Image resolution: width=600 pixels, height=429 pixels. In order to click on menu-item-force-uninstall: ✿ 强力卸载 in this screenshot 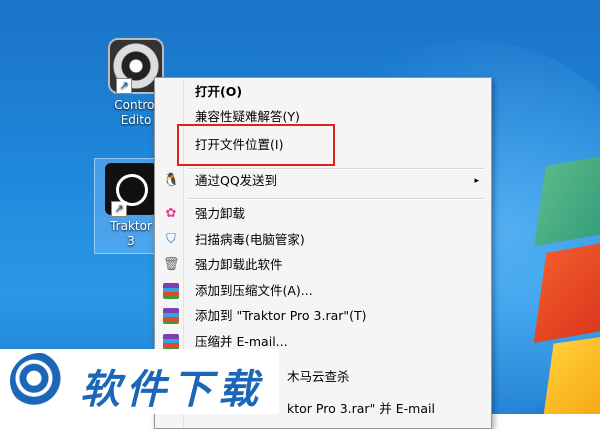, I will do `click(322, 214)`.